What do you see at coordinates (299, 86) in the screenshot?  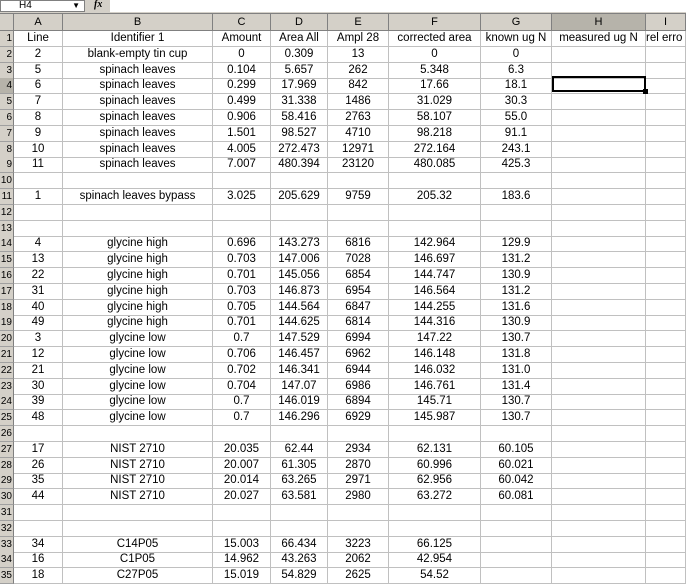 I see `cell-d4: 17.969` at bounding box center [299, 86].